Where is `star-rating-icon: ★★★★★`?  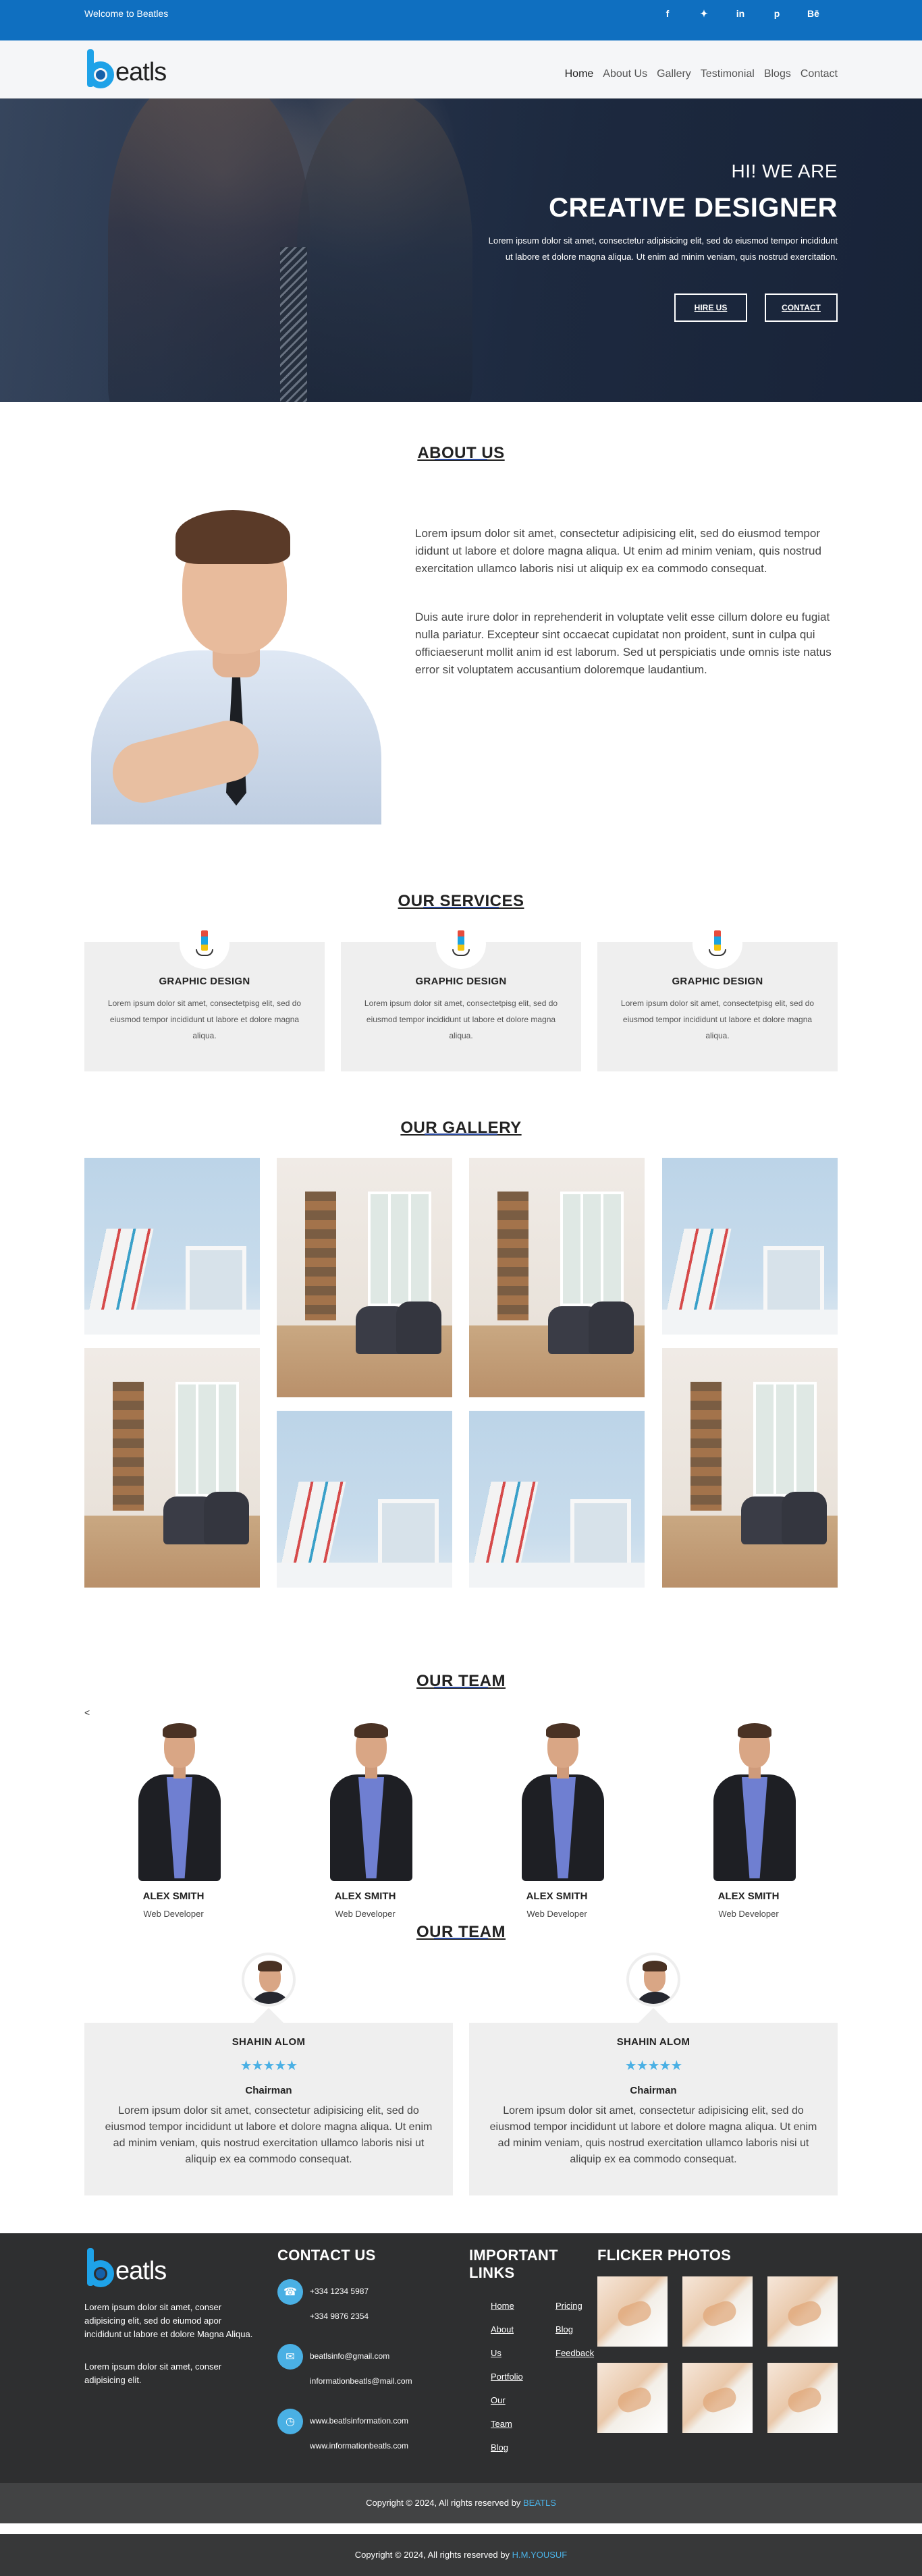 star-rating-icon: ★★★★★ is located at coordinates (269, 2066).